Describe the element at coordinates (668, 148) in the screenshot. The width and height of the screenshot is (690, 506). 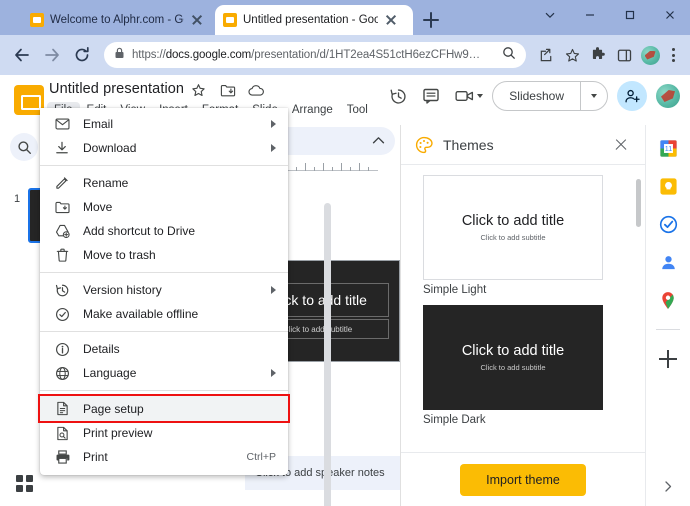
I see `google-calendar-icon: 11` at that location.